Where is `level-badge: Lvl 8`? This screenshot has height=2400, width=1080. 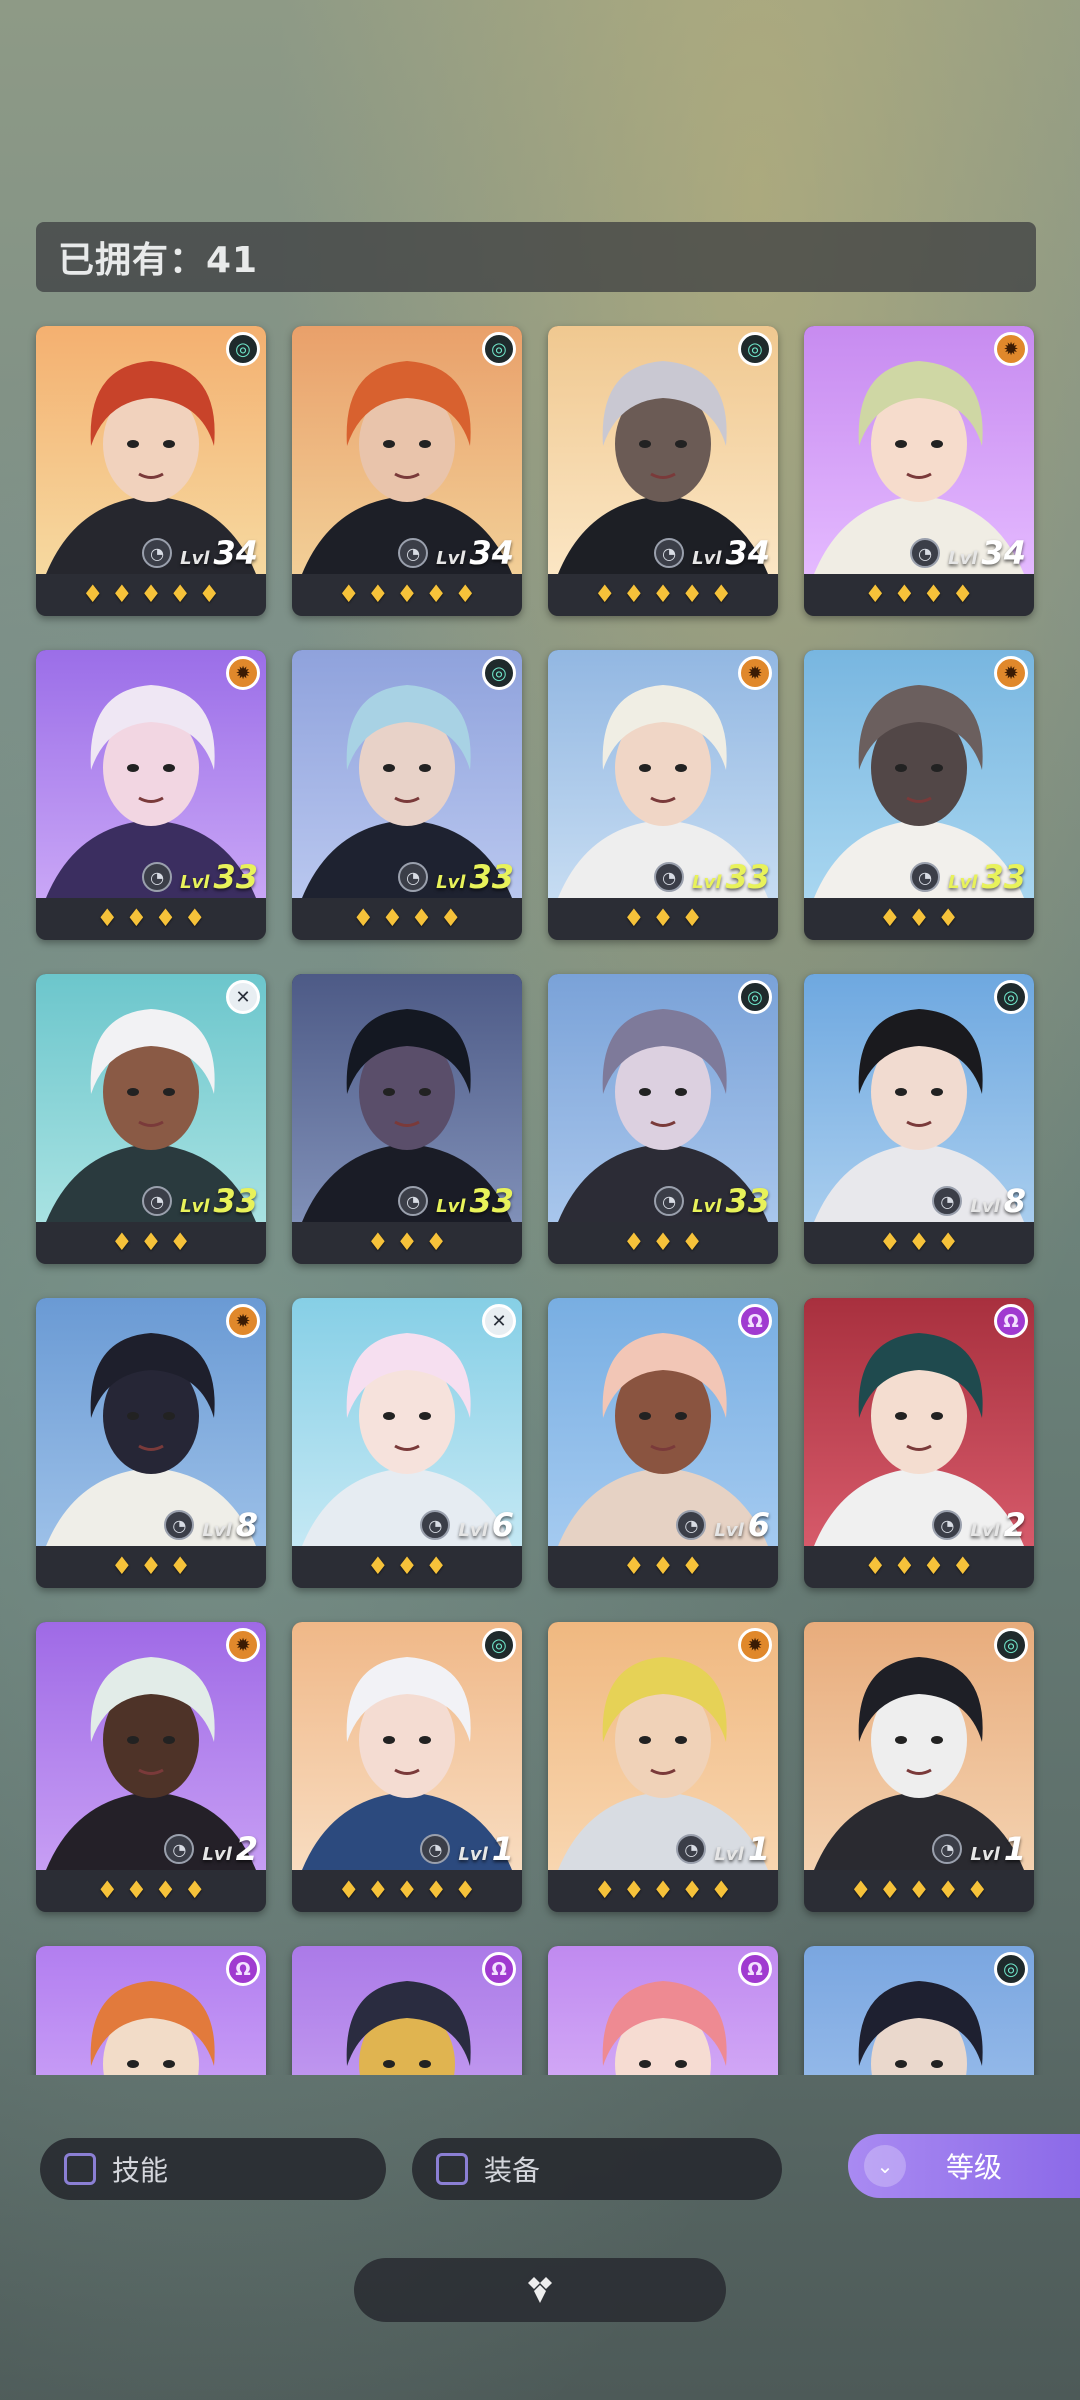
level-badge: Lvl 8 is located at coordinates (998, 1201).